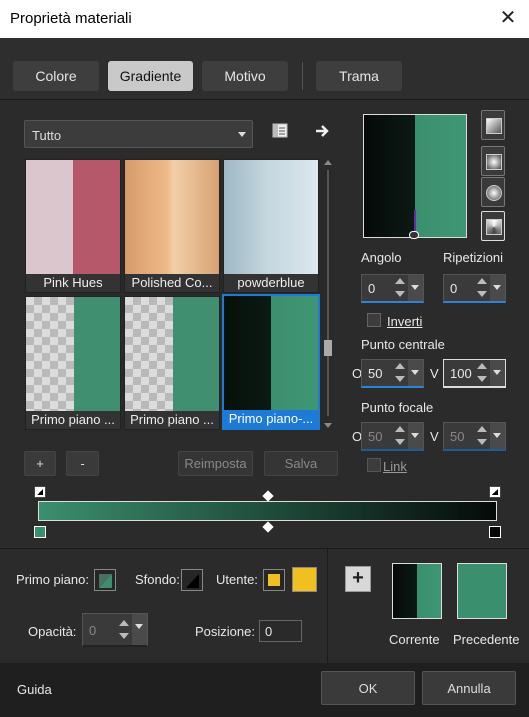 Image resolution: width=529 pixels, height=717 pixels. I want to click on close-icon: ✕, so click(508, 18).